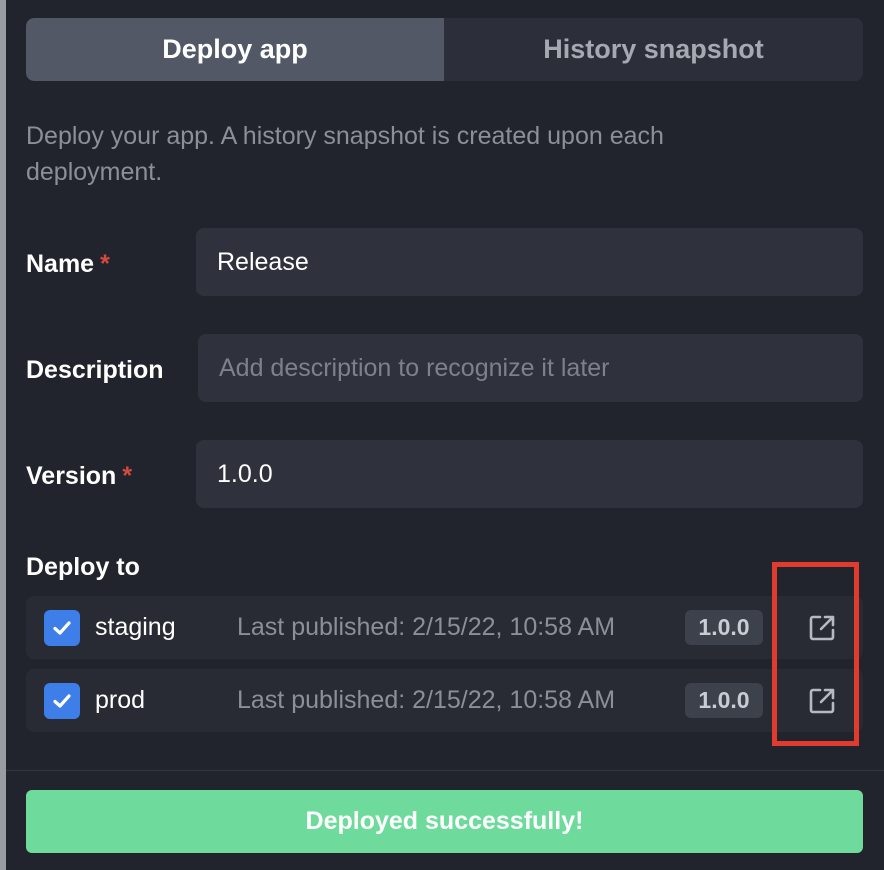  Describe the element at coordinates (445, 770) in the screenshot. I see `footer-divider` at that location.